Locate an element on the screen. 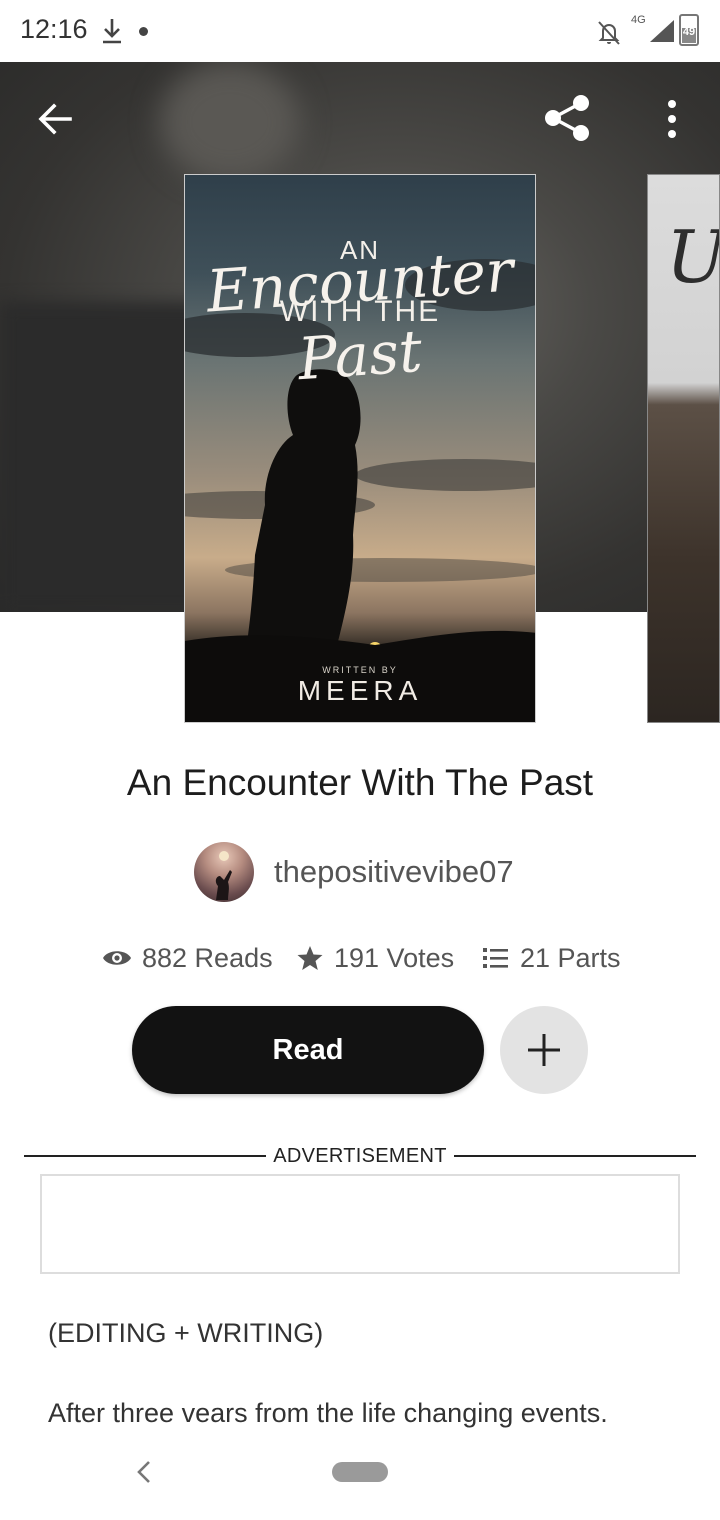 Image resolution: width=720 pixels, height=1520 pixels. book-title: An Encounter With The Past is located at coordinates (360, 782).